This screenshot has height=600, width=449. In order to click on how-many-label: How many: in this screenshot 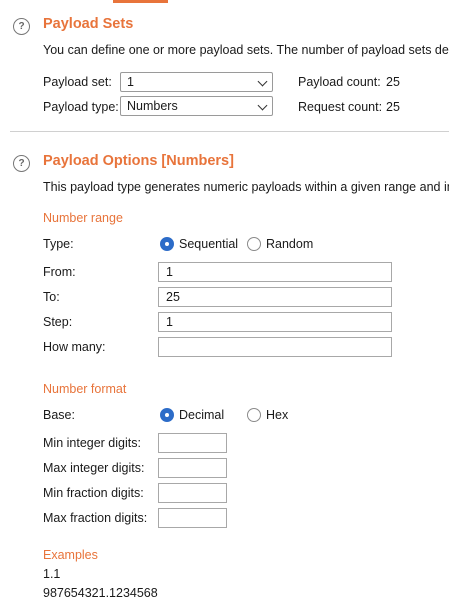, I will do `click(74, 347)`.